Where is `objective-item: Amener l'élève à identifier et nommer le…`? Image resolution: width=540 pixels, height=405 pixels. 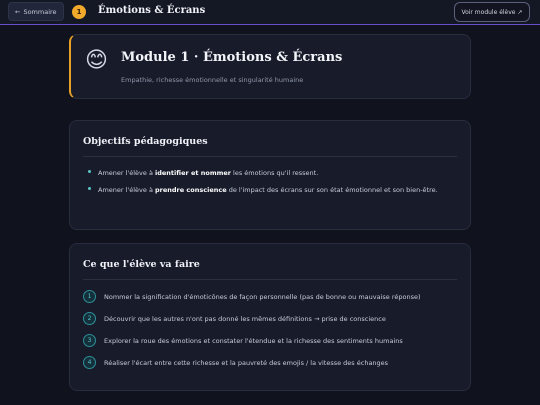
objective-item: Amener l'élève à identifier et nommer le… is located at coordinates (268, 173).